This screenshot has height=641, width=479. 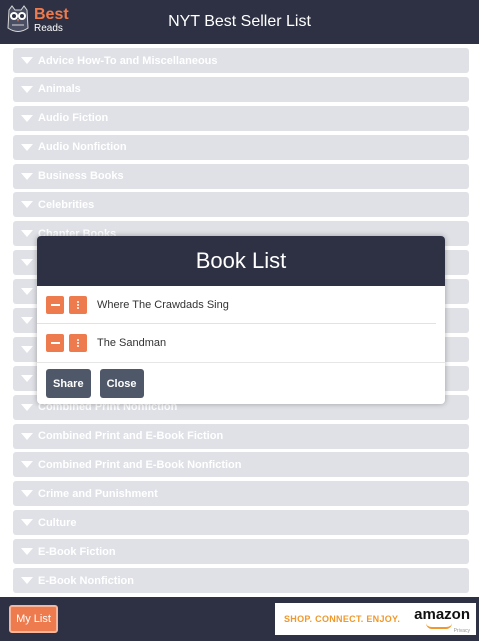 I want to click on book-row: Where The Crawdads Sing, so click(x=236, y=305).